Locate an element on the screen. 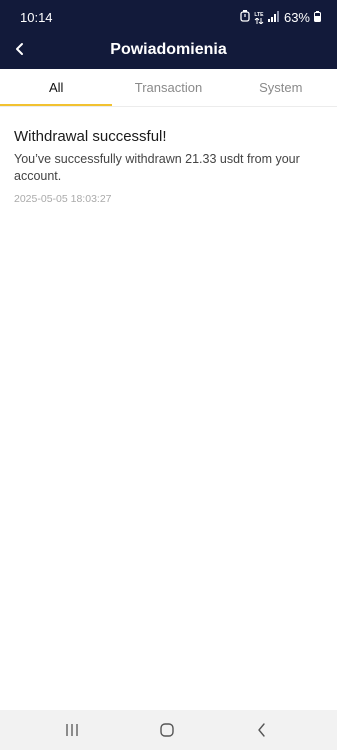  notification-time: 2025-05-05 18:03:27 is located at coordinates (63, 199).